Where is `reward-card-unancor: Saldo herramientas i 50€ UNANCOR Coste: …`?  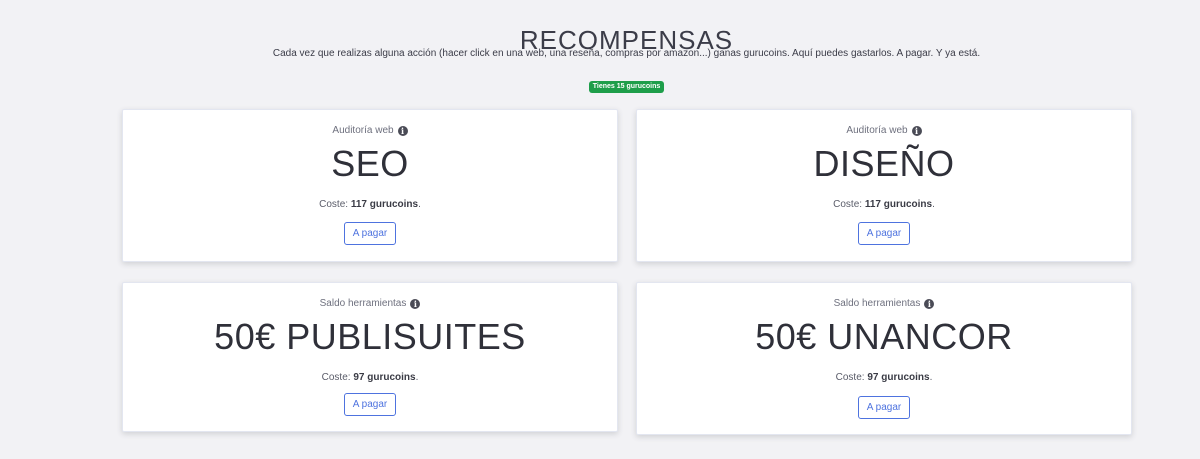
reward-card-unancor: Saldo herramientas i 50€ UNANCOR Coste: … is located at coordinates (884, 358).